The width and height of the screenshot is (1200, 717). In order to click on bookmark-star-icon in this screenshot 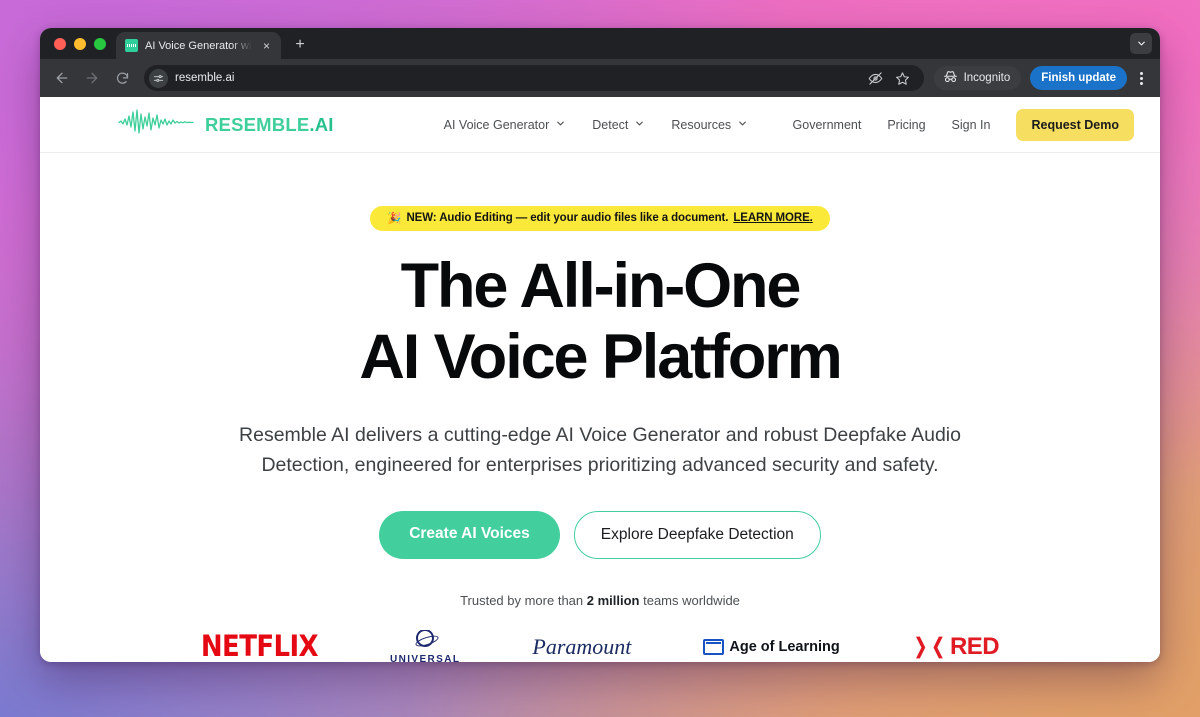, I will do `click(902, 78)`.